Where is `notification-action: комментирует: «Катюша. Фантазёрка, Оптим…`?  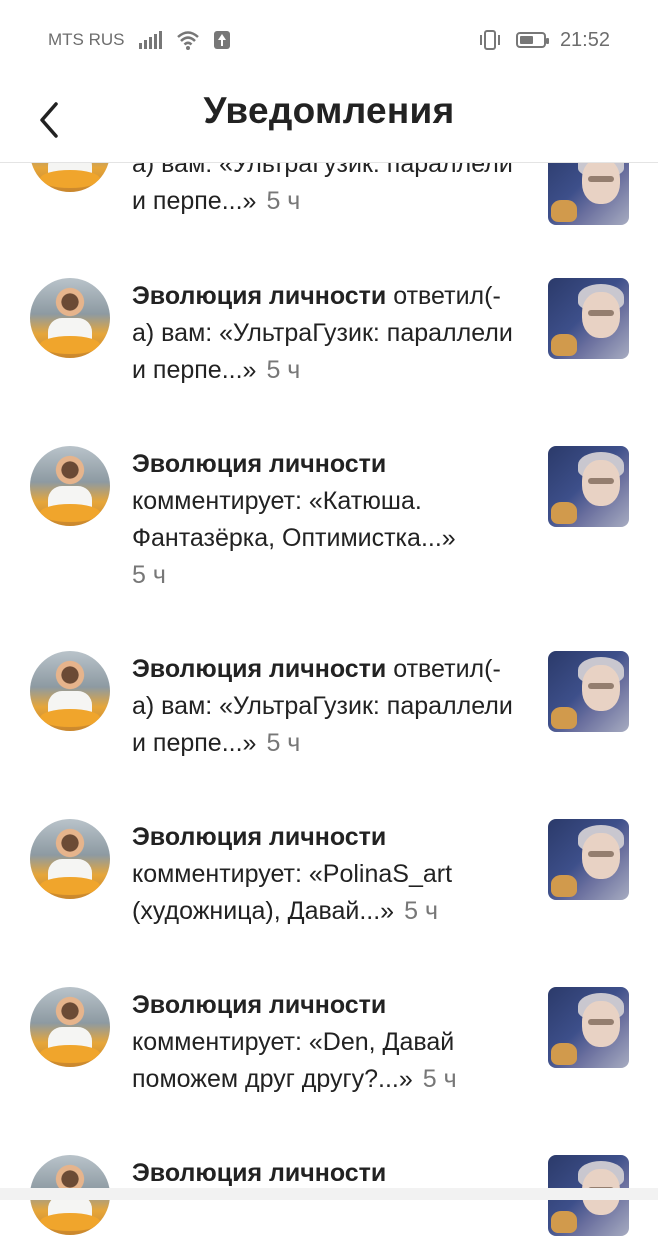
notification-action: комментирует: «Катюша. Фантазёрка, Оптим… is located at coordinates (294, 519).